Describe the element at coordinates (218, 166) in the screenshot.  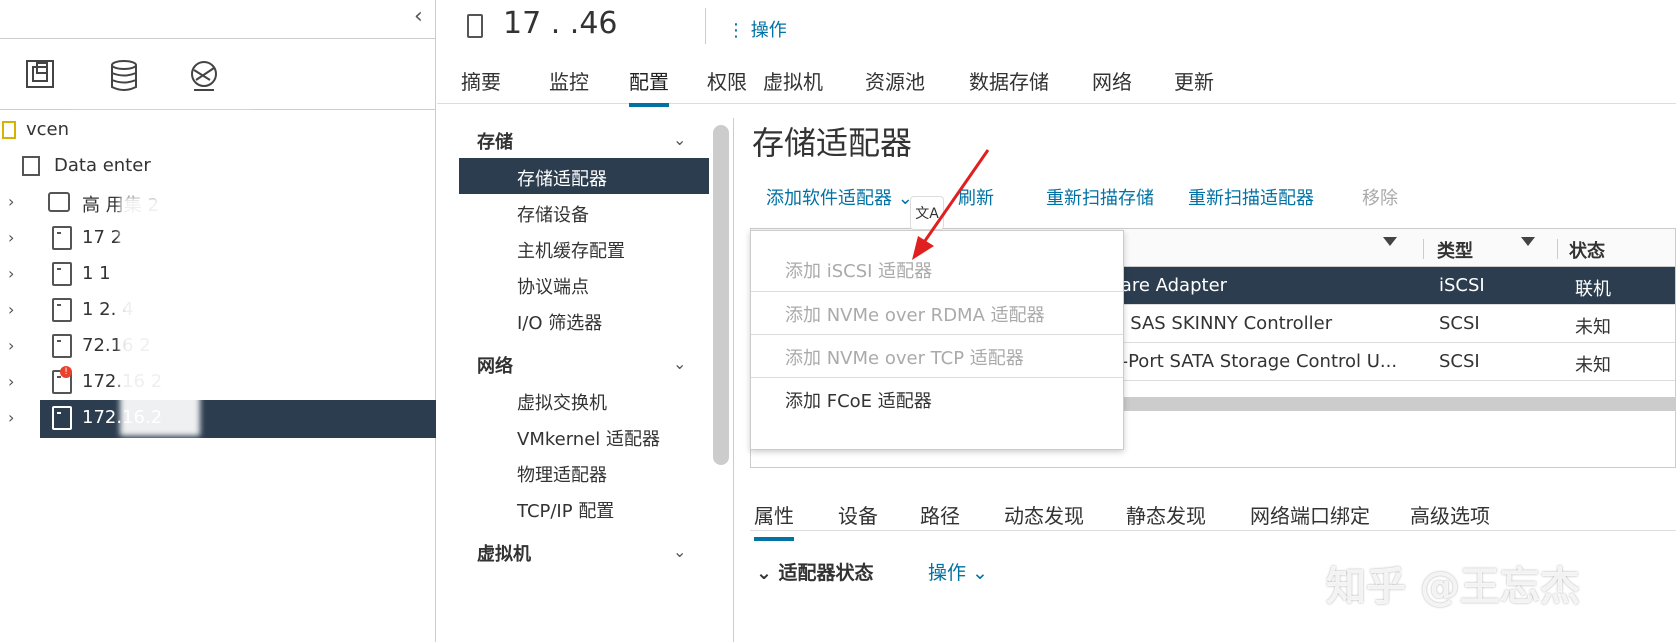
I see `tree-node: Data enter` at that location.